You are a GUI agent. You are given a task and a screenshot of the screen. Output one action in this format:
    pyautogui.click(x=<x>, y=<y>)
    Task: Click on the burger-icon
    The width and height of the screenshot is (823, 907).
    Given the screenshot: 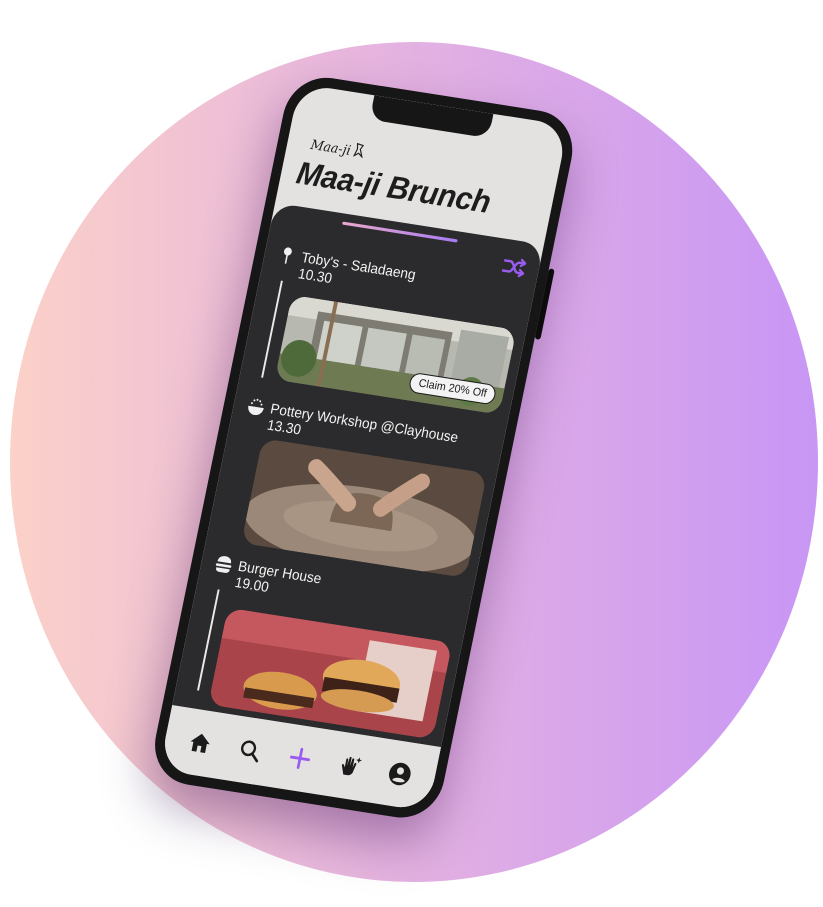 What is the action you would take?
    pyautogui.click(x=223, y=564)
    